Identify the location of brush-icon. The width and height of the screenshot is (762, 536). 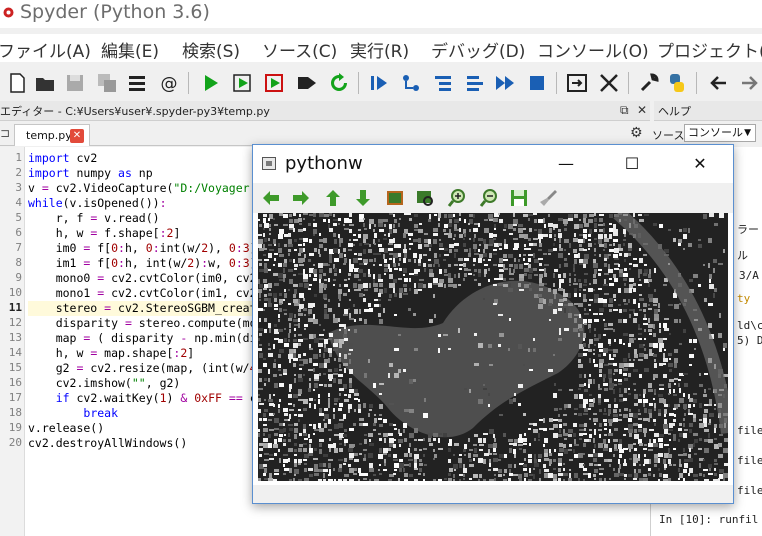
(549, 198).